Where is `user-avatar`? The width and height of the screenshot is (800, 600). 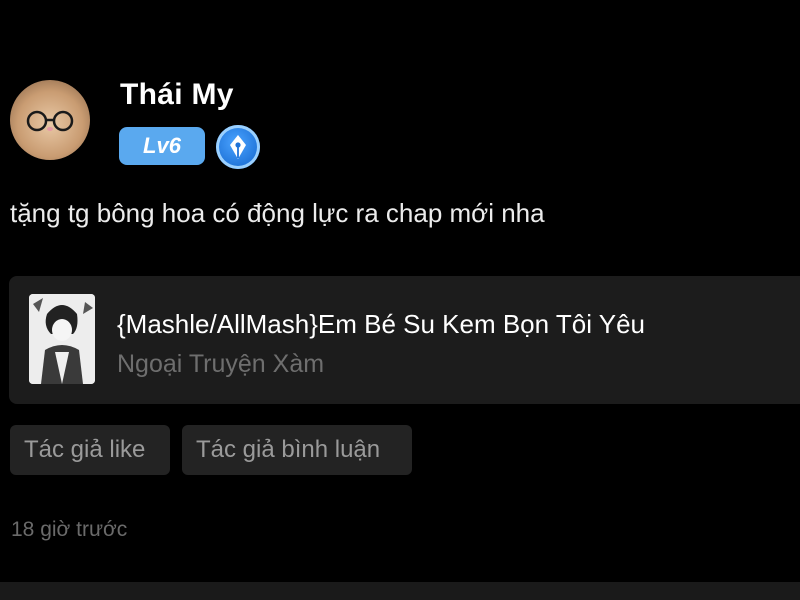
user-avatar is located at coordinates (50, 120).